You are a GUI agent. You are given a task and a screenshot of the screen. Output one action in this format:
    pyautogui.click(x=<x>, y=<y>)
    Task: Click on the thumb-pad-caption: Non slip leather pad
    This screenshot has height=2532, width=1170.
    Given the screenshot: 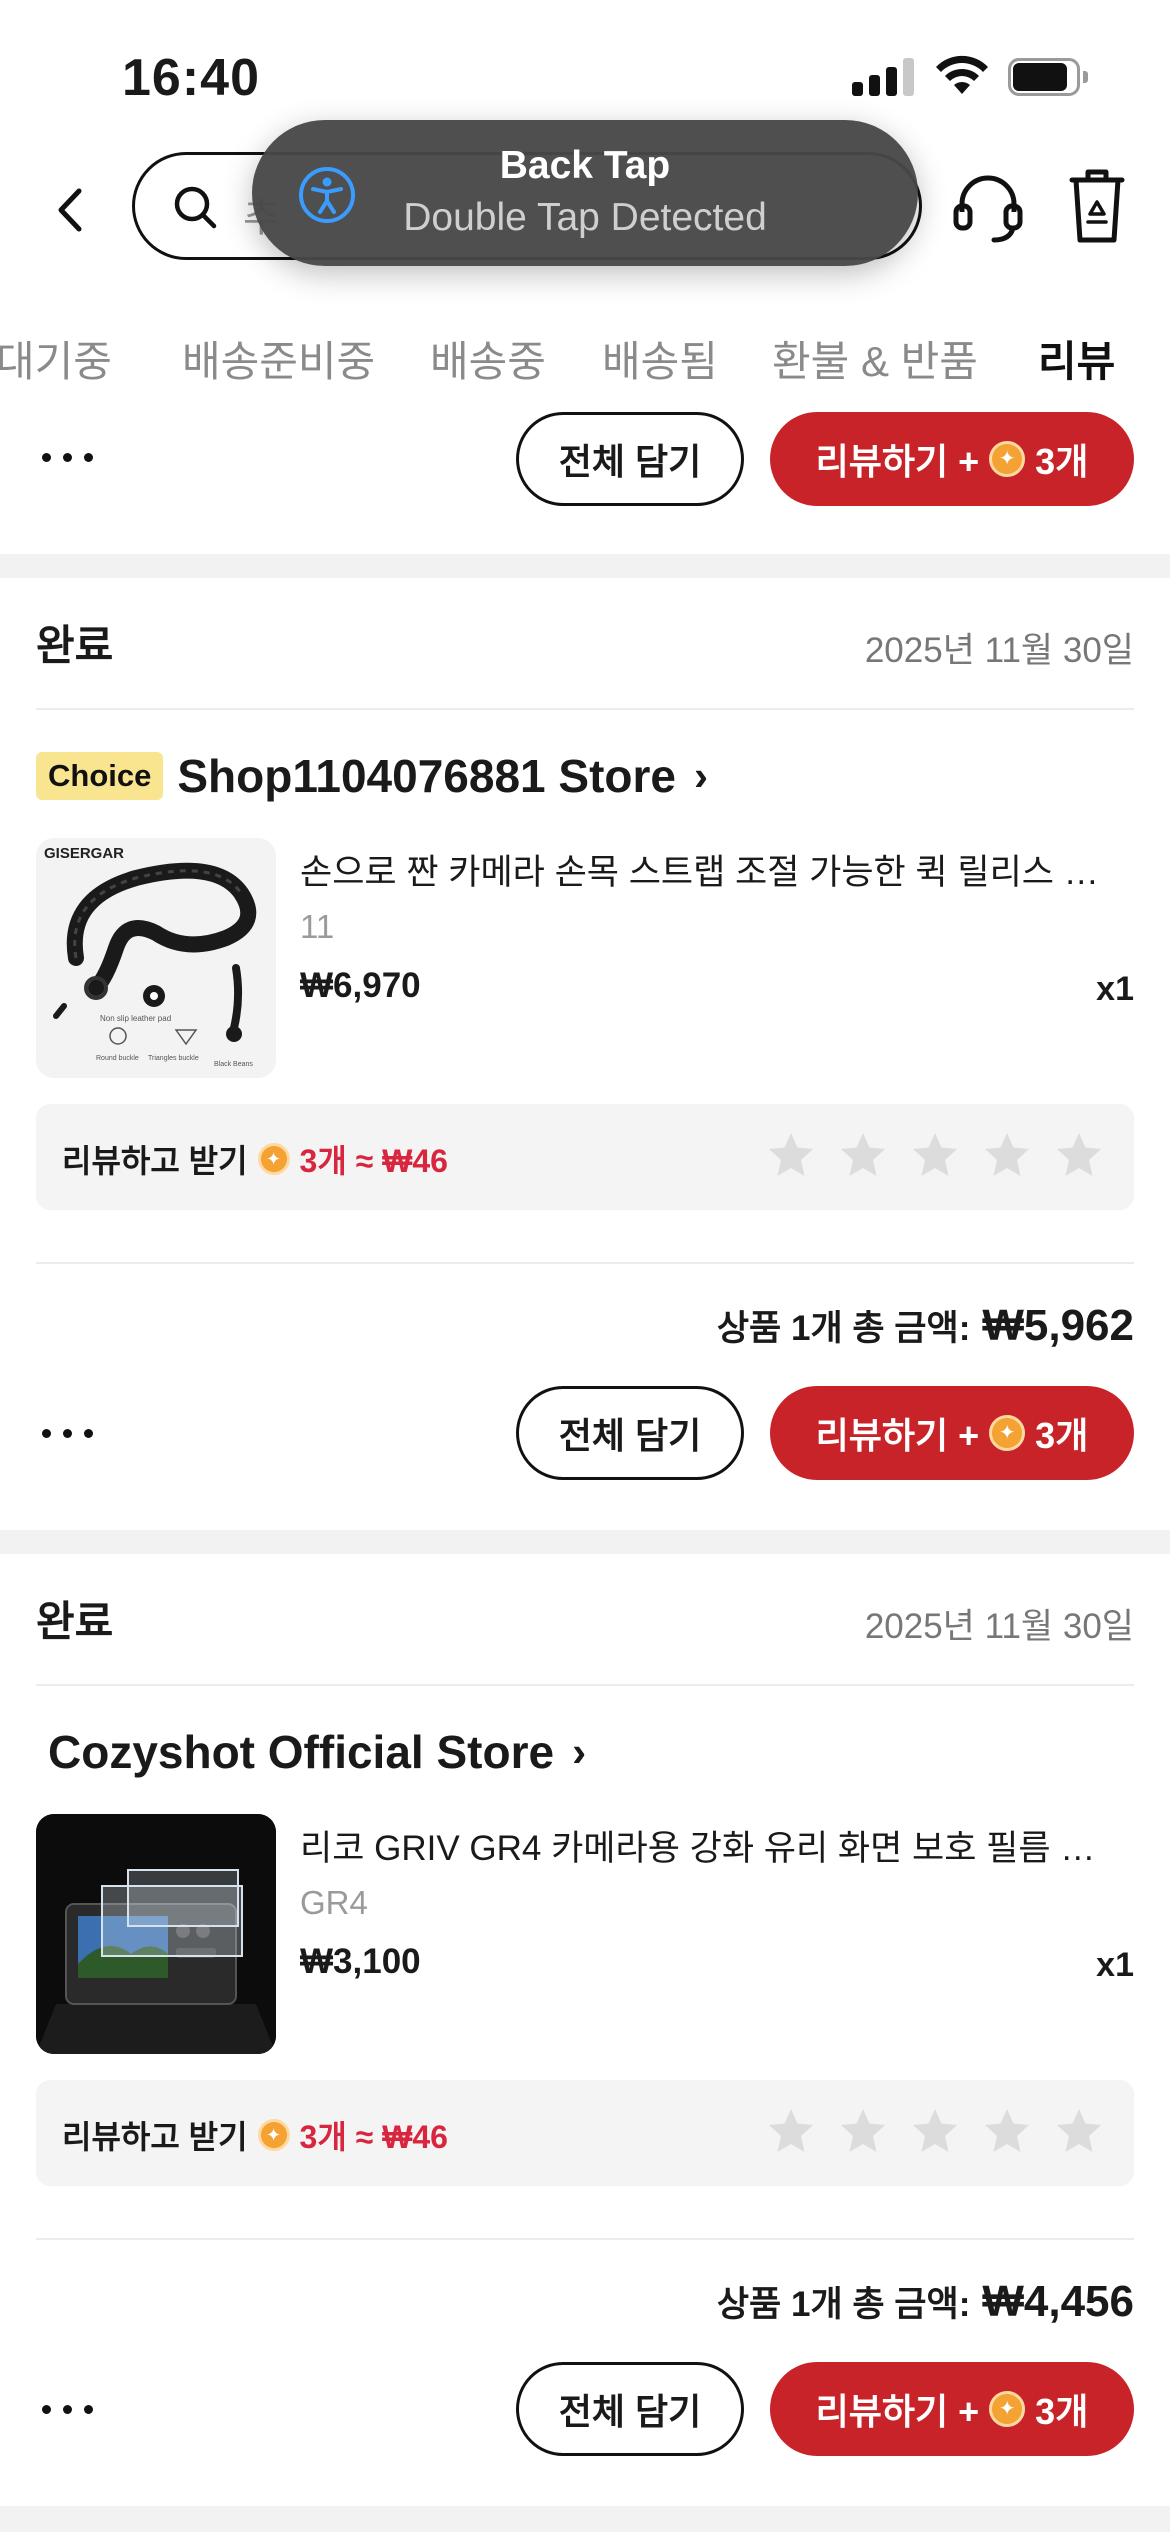 What is the action you would take?
    pyautogui.click(x=135, y=1018)
    